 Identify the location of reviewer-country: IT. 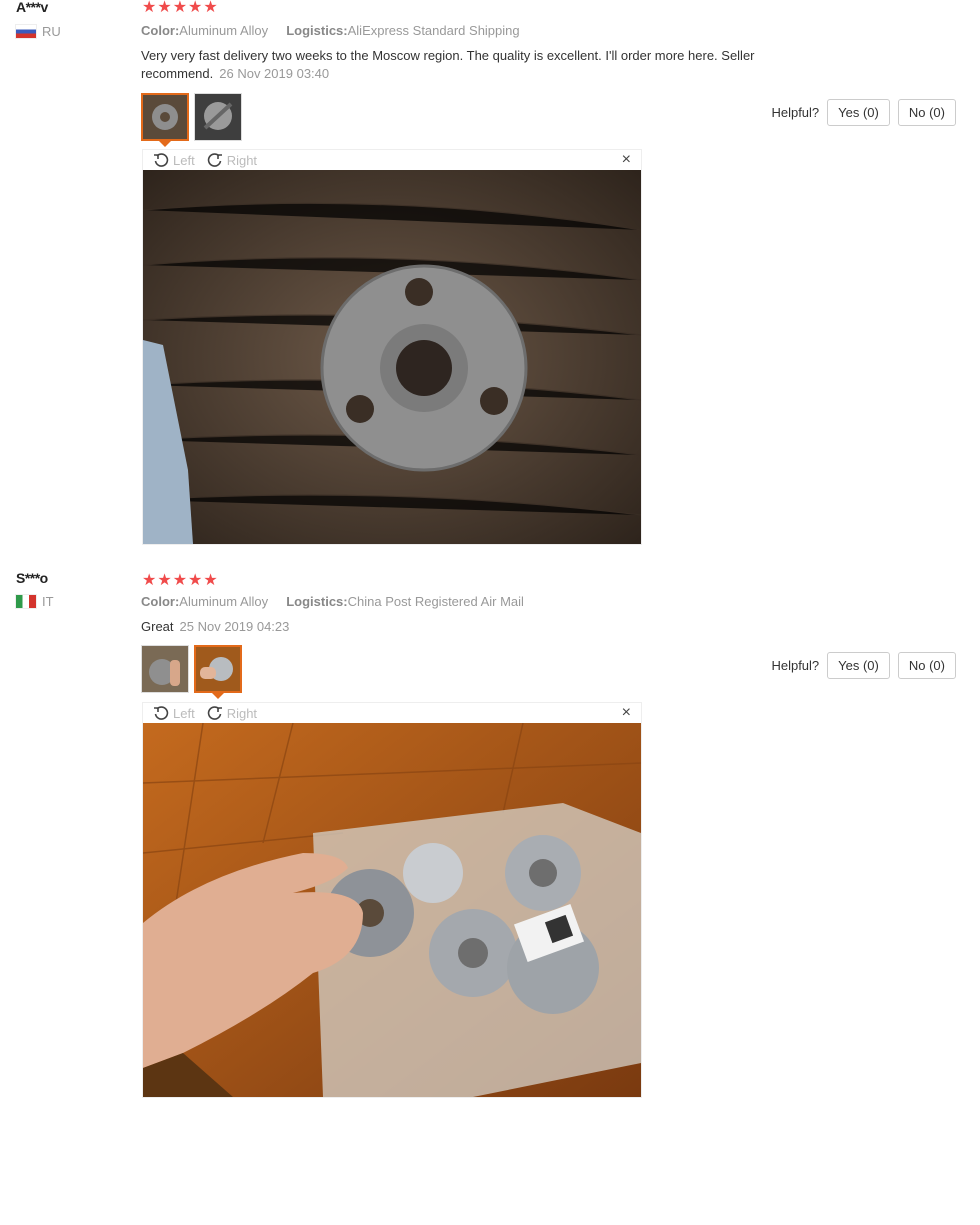
(35, 601).